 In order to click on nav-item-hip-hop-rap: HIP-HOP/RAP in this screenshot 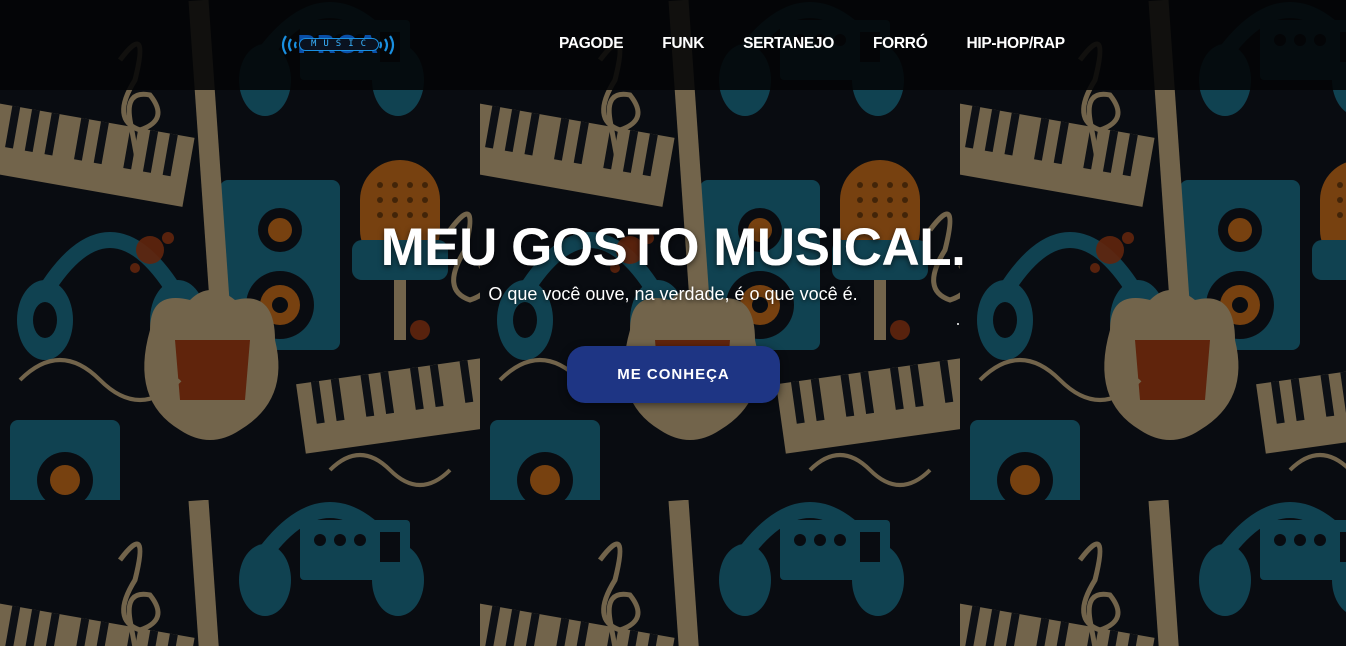, I will do `click(1015, 44)`.